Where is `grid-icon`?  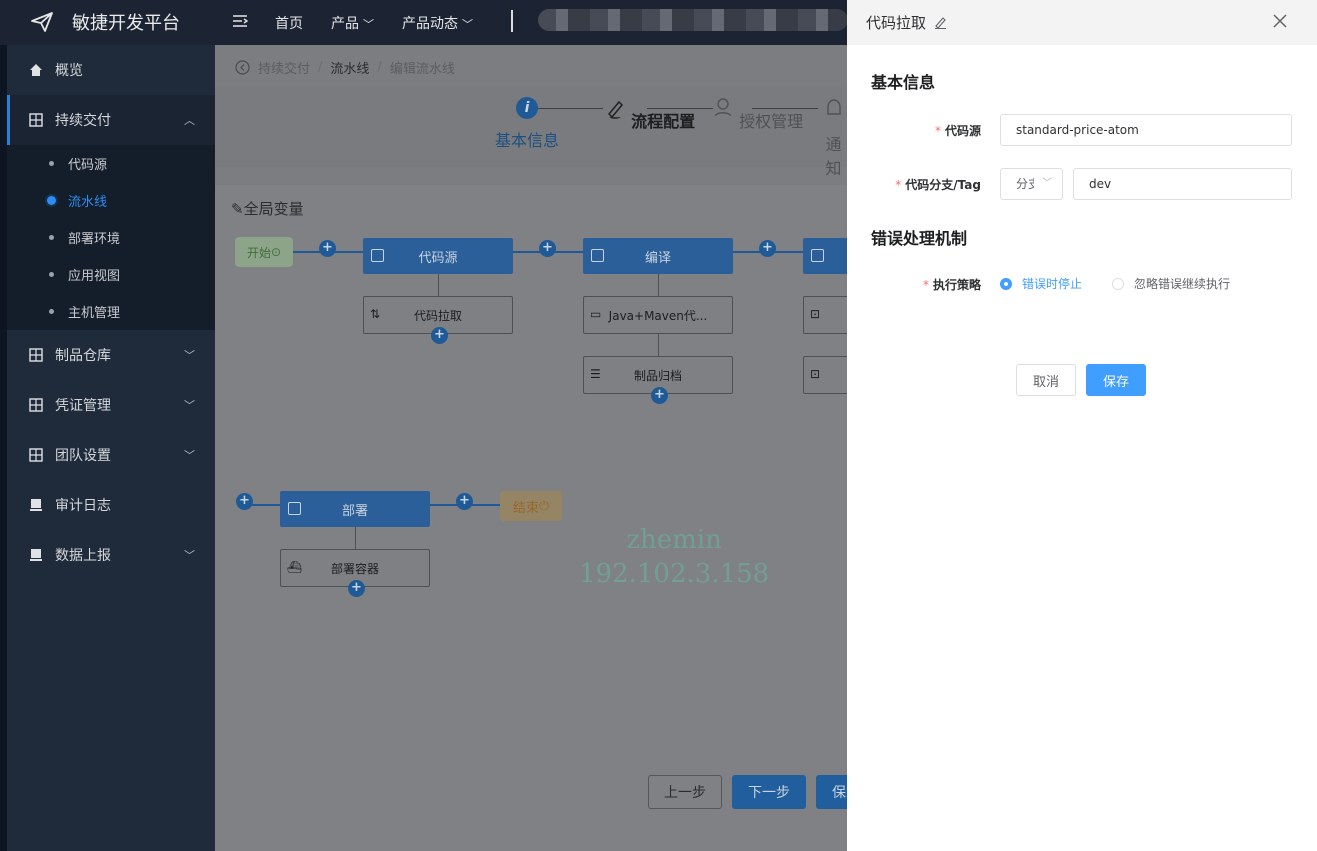 grid-icon is located at coordinates (36, 120).